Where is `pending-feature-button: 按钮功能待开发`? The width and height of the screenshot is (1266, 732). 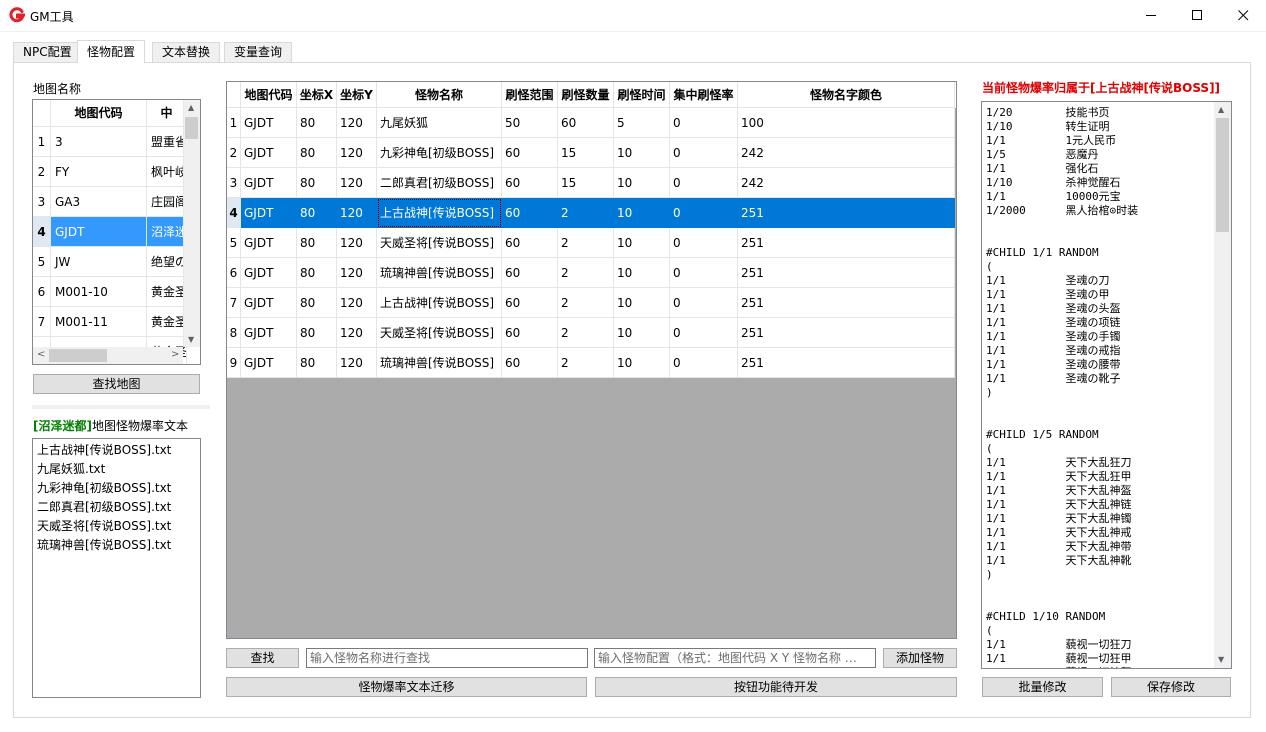 pending-feature-button: 按钮功能待开发 is located at coordinates (776, 687).